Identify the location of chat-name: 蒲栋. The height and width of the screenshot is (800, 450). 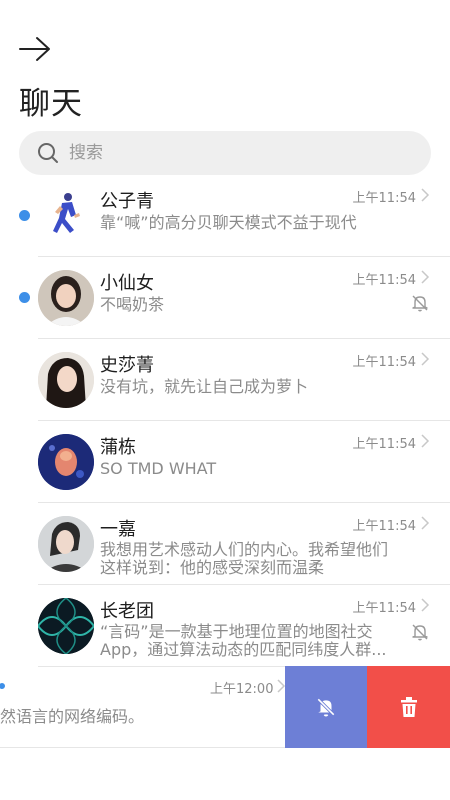
(118, 447).